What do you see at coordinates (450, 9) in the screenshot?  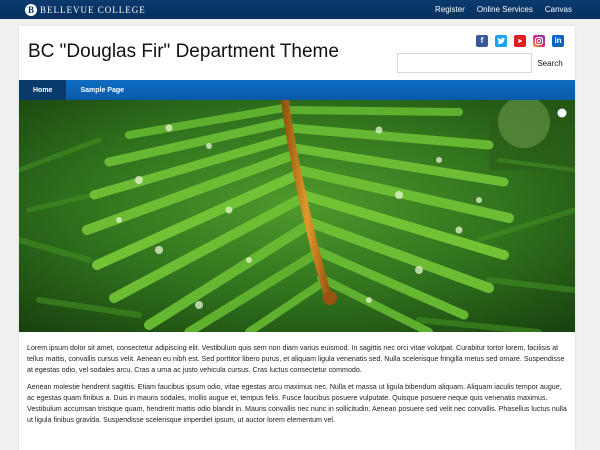 I see `register-link: Register` at bounding box center [450, 9].